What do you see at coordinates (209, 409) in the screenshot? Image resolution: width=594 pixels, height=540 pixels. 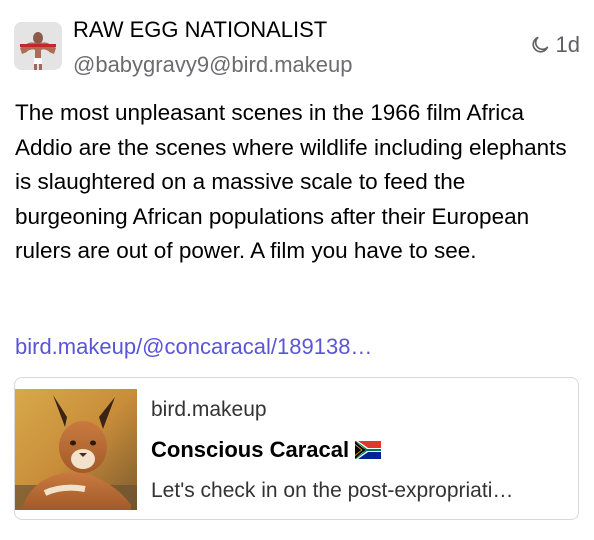 I see `card-domain: bird.makeup` at bounding box center [209, 409].